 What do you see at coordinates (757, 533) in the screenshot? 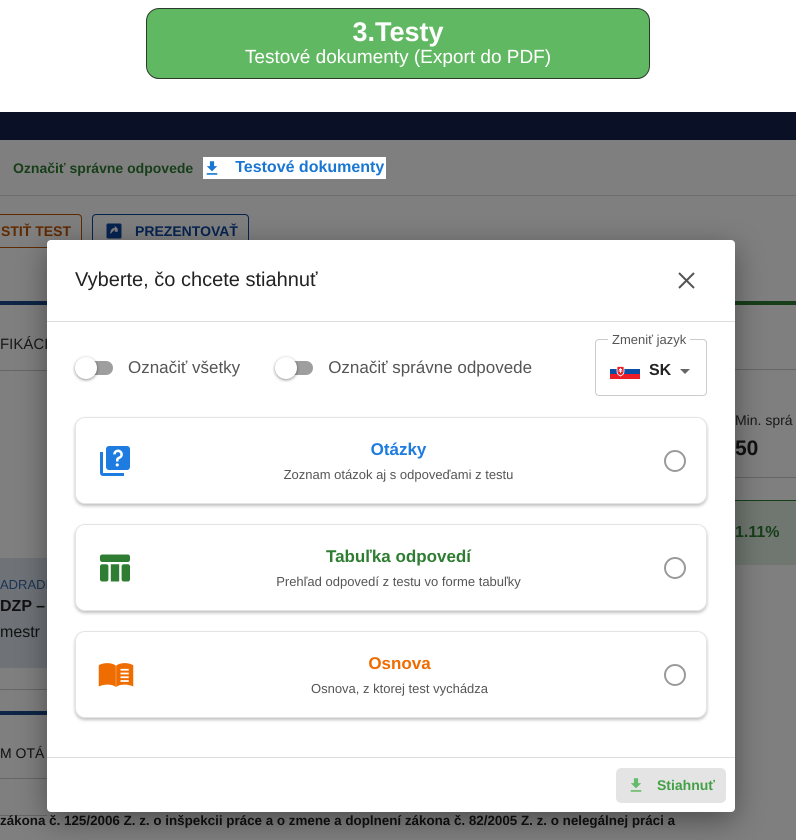
I see `percentage-value: 1.11%` at bounding box center [757, 533].